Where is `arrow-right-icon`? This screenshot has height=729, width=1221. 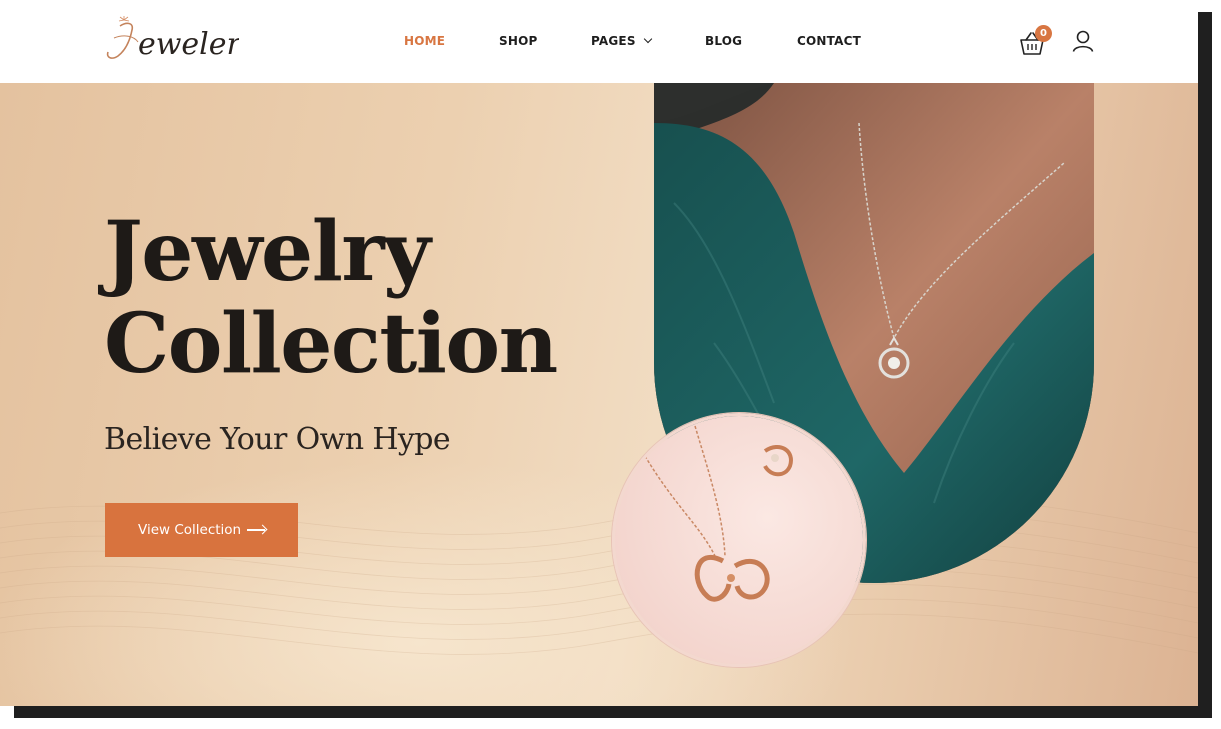 arrow-right-icon is located at coordinates (256, 530).